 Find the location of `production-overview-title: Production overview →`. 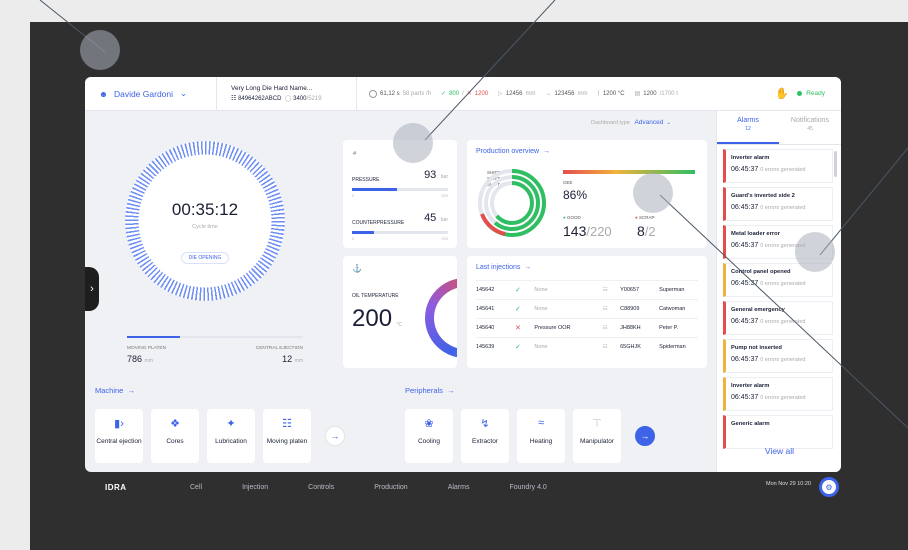

production-overview-title: Production overview → is located at coordinates (587, 151).